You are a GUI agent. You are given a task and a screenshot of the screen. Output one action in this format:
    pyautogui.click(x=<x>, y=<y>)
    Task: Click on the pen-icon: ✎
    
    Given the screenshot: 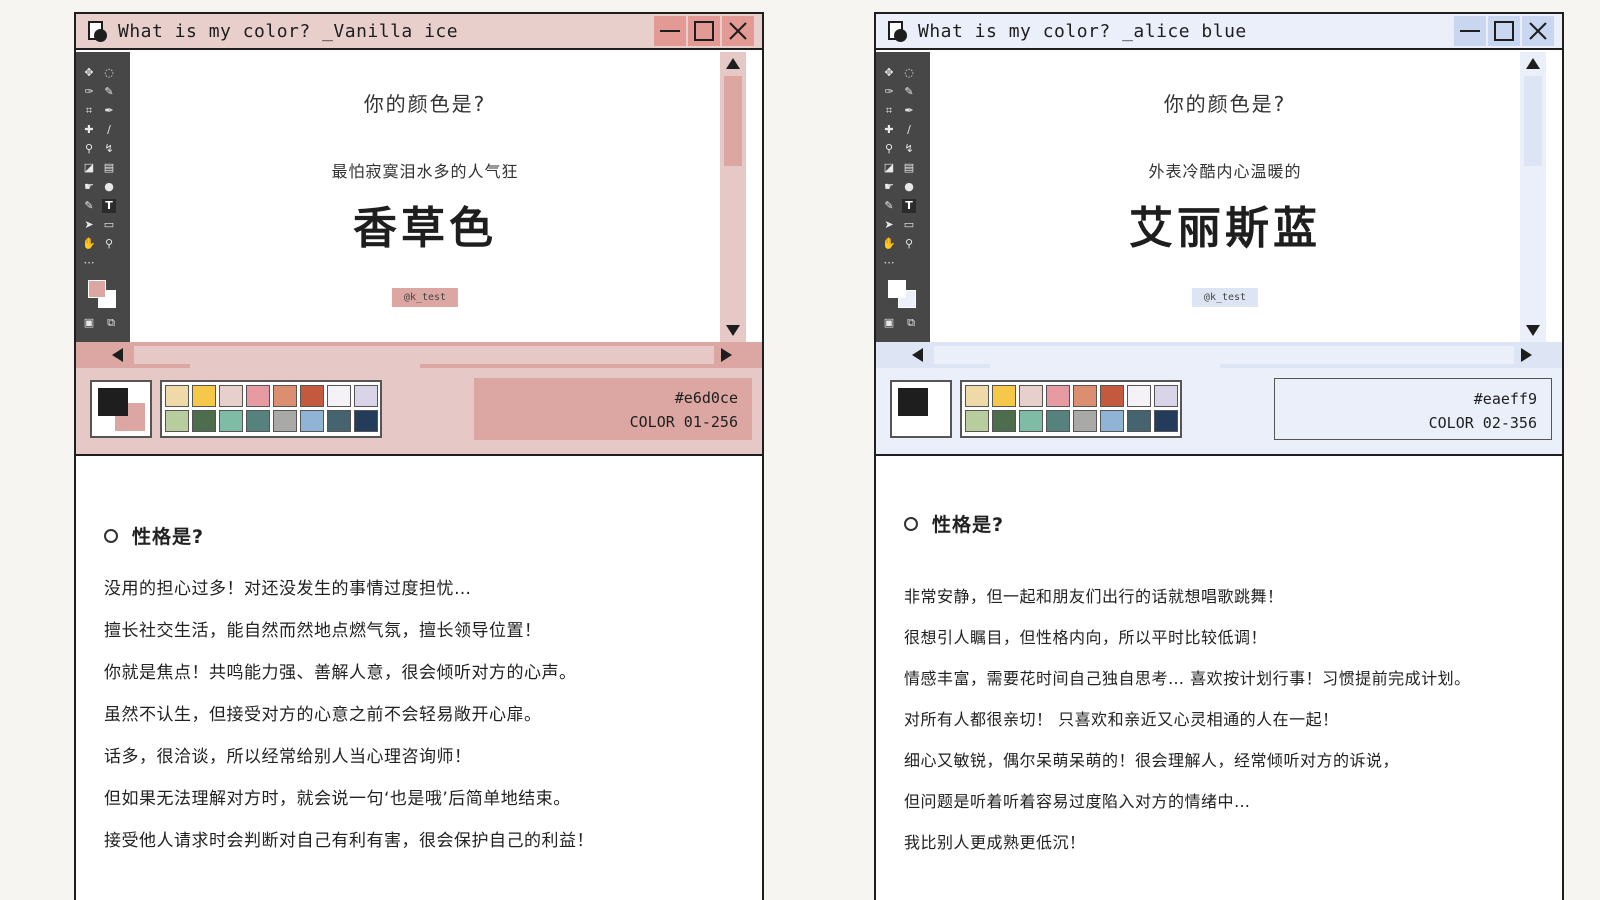 What is the action you would take?
    pyautogui.click(x=89, y=206)
    